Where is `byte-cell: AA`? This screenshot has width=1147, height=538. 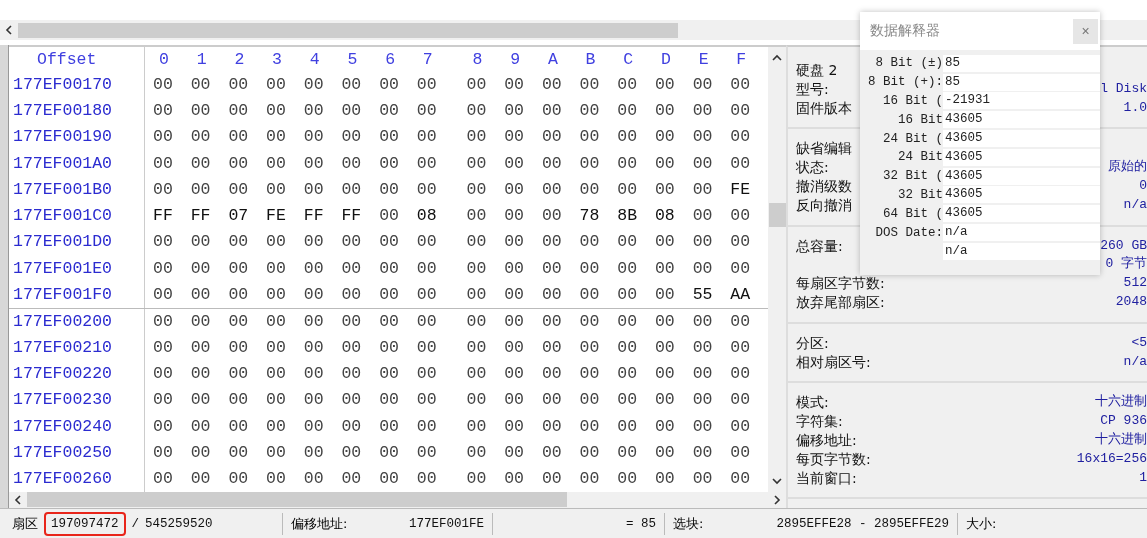 byte-cell: AA is located at coordinates (749, 294).